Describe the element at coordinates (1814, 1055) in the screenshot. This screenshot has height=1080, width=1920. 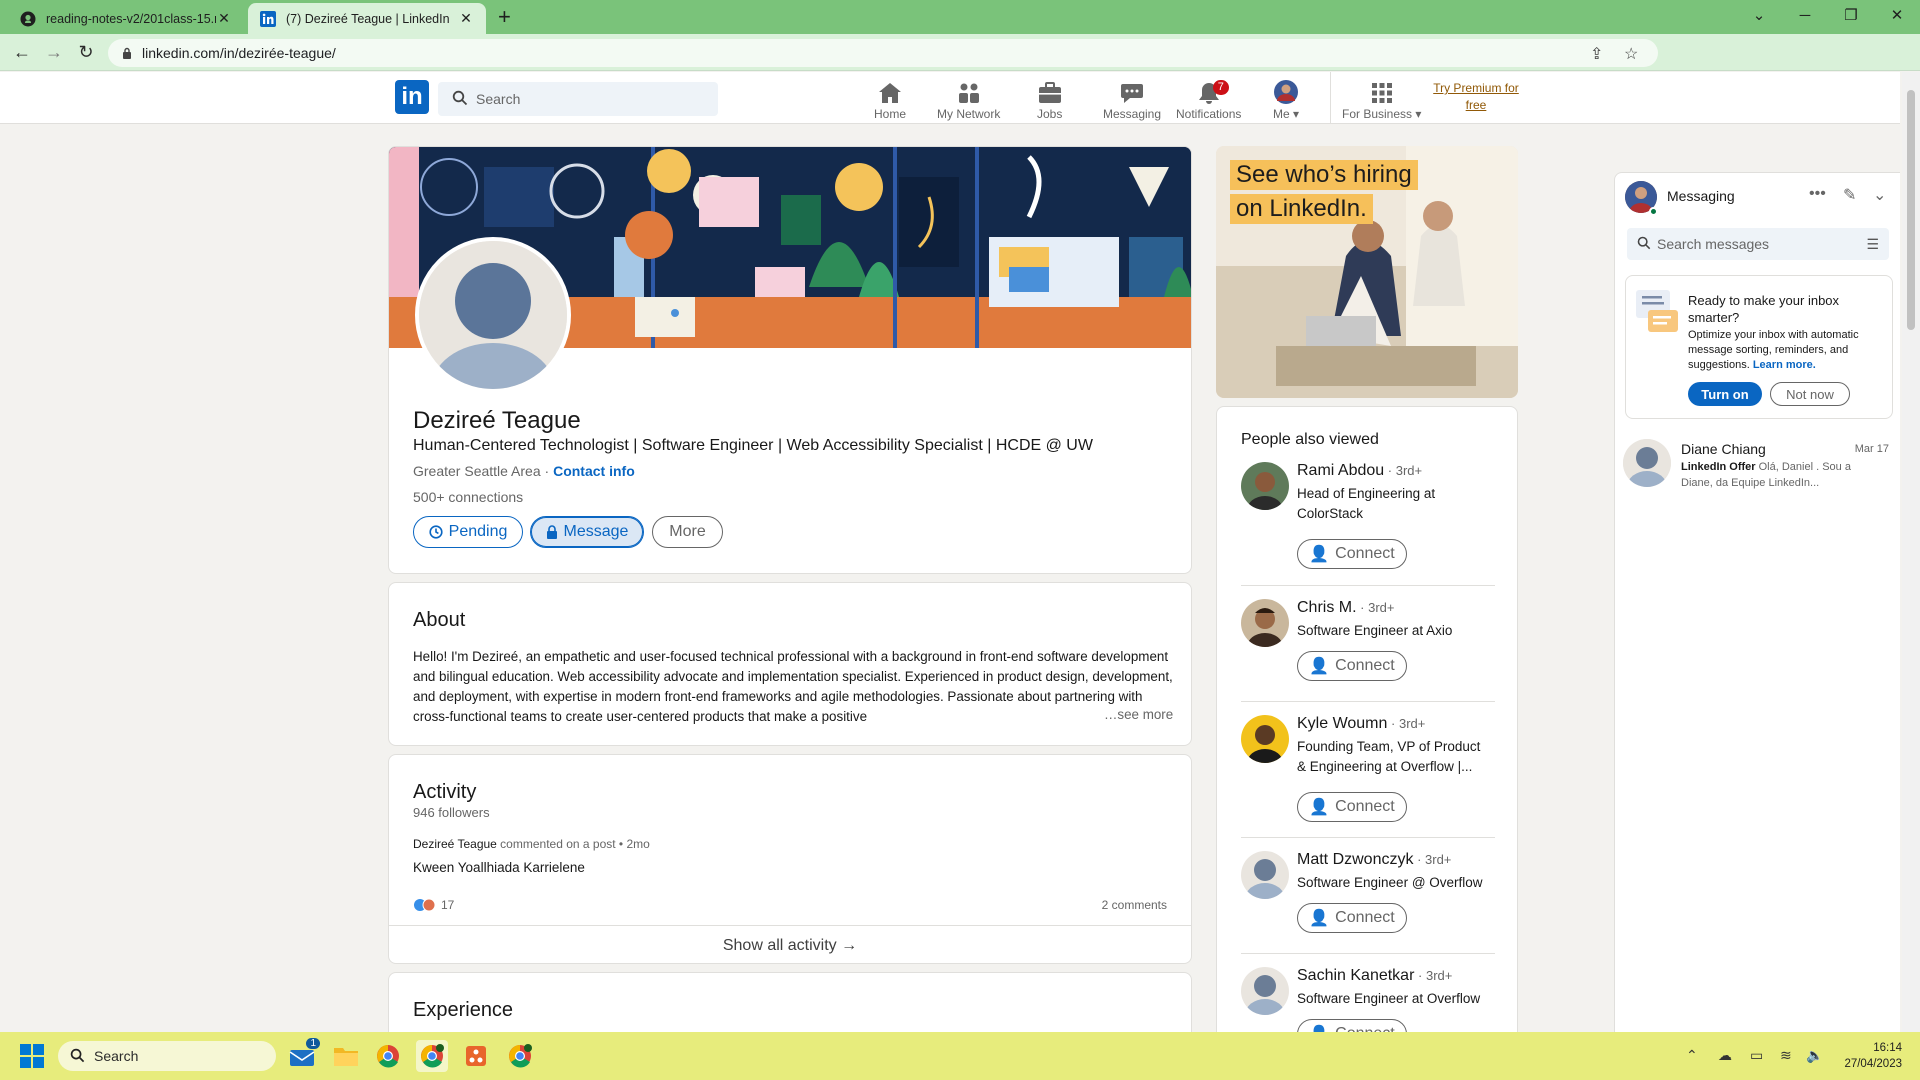
I see `volume-icon: 🔈` at that location.